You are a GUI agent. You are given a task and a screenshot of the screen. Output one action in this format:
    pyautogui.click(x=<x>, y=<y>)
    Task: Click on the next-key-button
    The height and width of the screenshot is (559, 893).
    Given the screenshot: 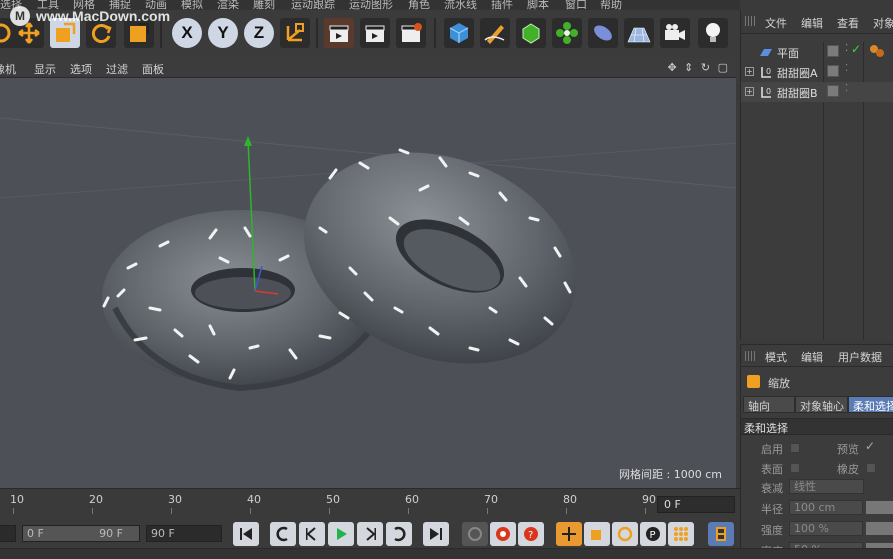 What is the action you would take?
    pyautogui.click(x=399, y=534)
    